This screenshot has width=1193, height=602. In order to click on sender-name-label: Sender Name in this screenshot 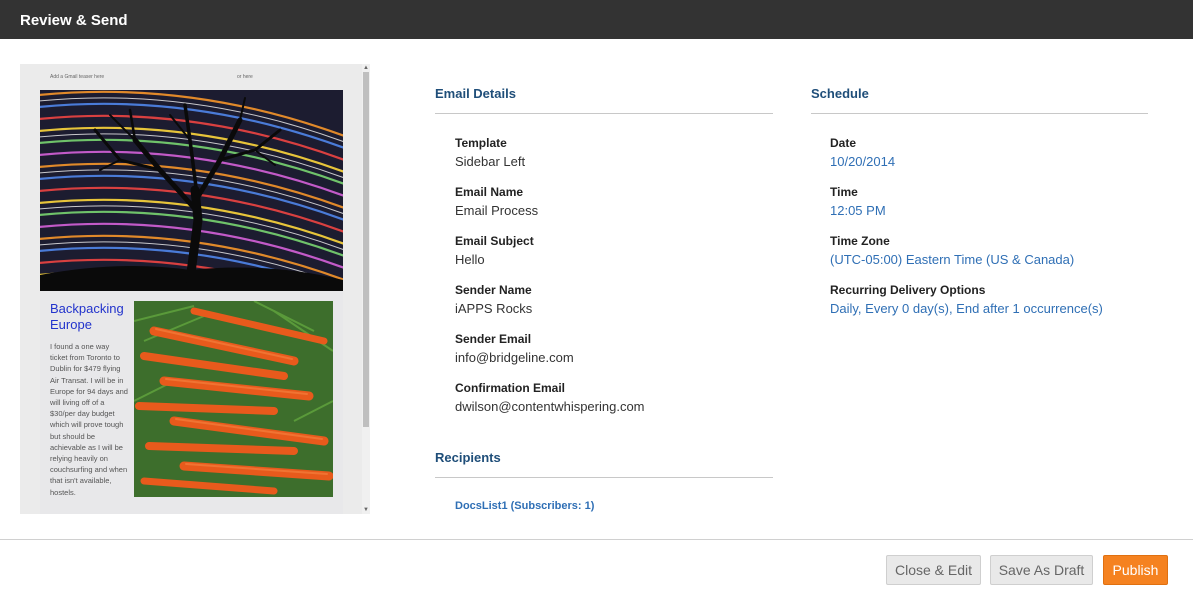, I will do `click(493, 290)`.